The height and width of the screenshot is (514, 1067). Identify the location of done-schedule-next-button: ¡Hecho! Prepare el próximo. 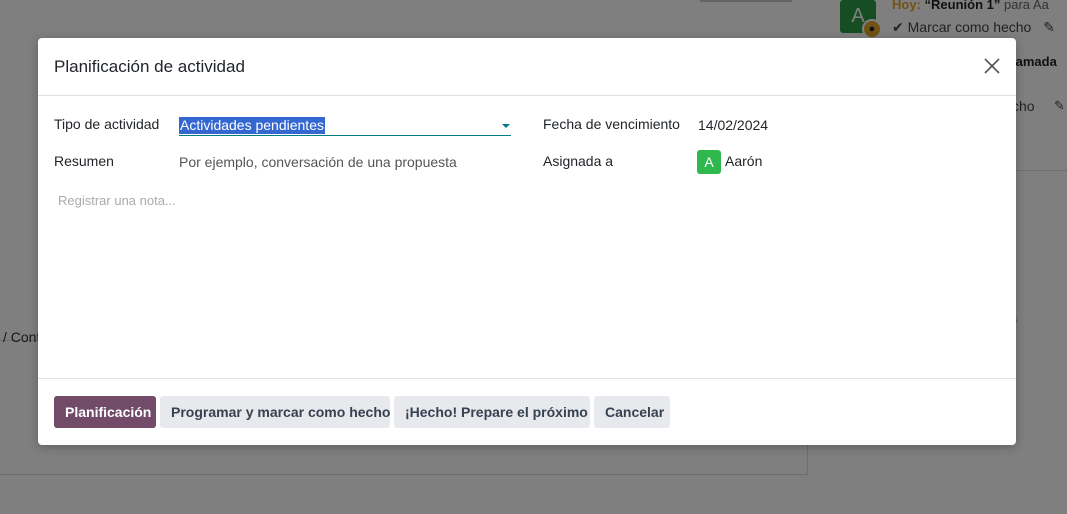
(492, 412).